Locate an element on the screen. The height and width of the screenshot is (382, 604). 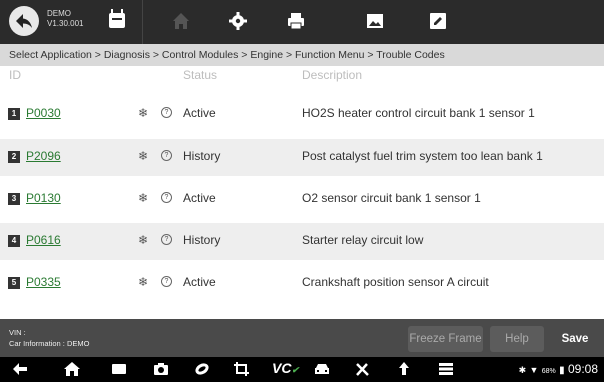
edit-button is located at coordinates (438, 21).